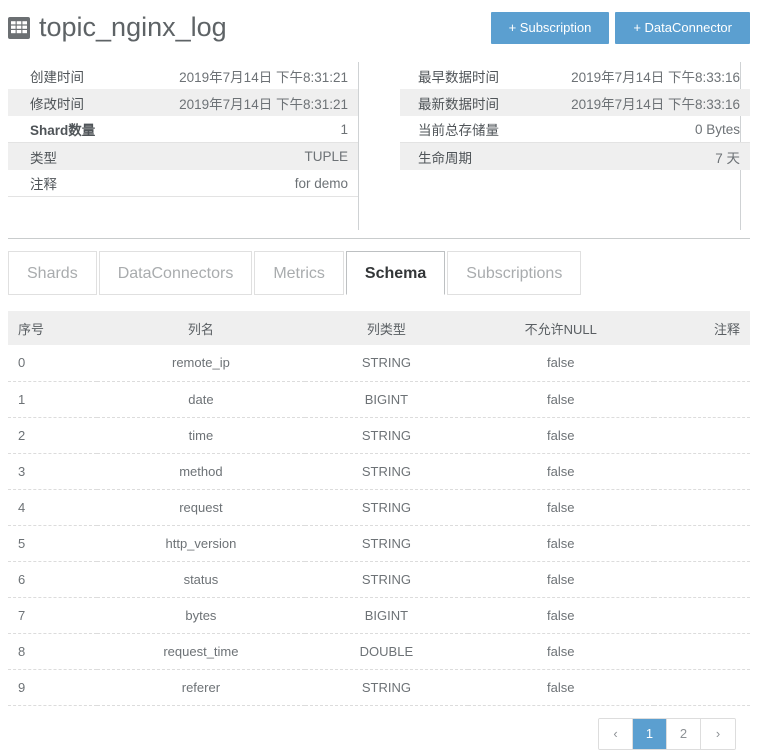 Image resolution: width=758 pixels, height=755 pixels. I want to click on info-key: 最早数据时间, so click(458, 77).